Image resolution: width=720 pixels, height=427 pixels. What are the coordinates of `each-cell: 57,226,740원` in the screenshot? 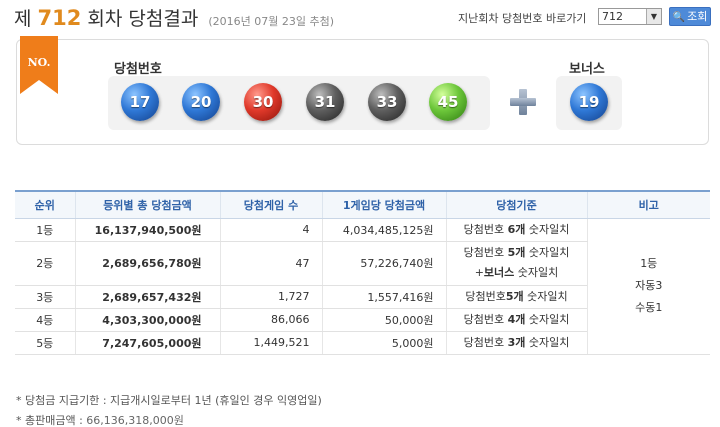 It's located at (383, 263).